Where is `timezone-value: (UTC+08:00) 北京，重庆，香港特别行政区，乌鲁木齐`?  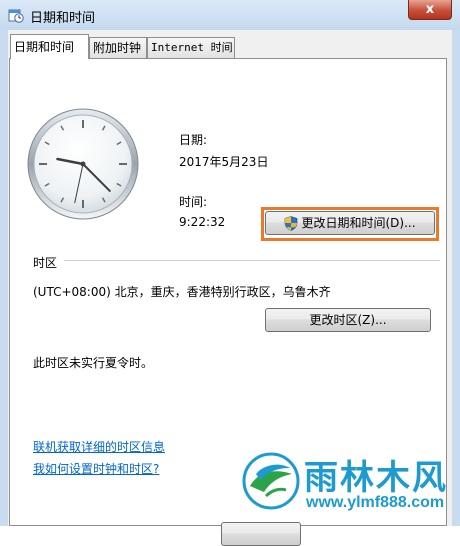 timezone-value: (UTC+08:00) 北京，重庆，香港特别行政区，乌鲁木齐 is located at coordinates (182, 292).